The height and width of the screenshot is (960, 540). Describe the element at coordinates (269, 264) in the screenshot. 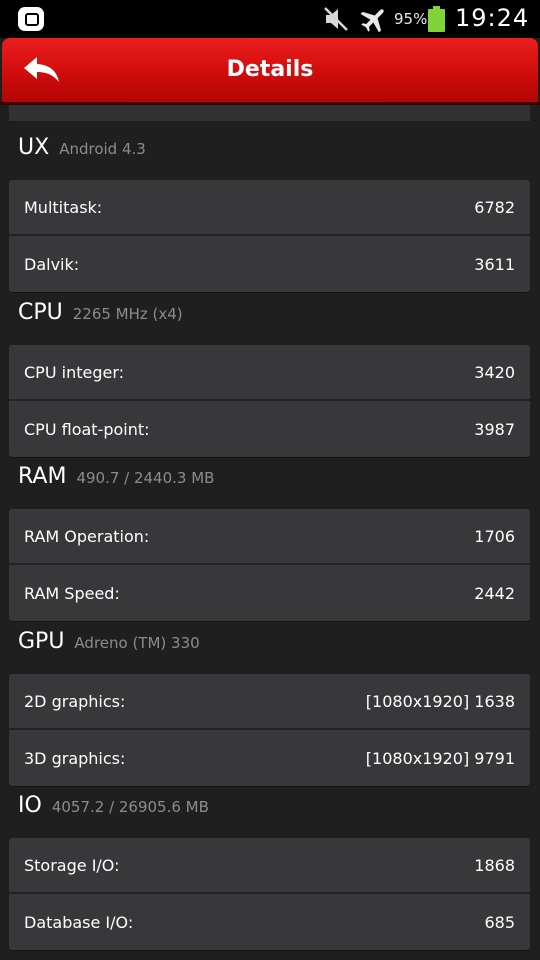

I see `result-row: Dalvik: 3611` at that location.